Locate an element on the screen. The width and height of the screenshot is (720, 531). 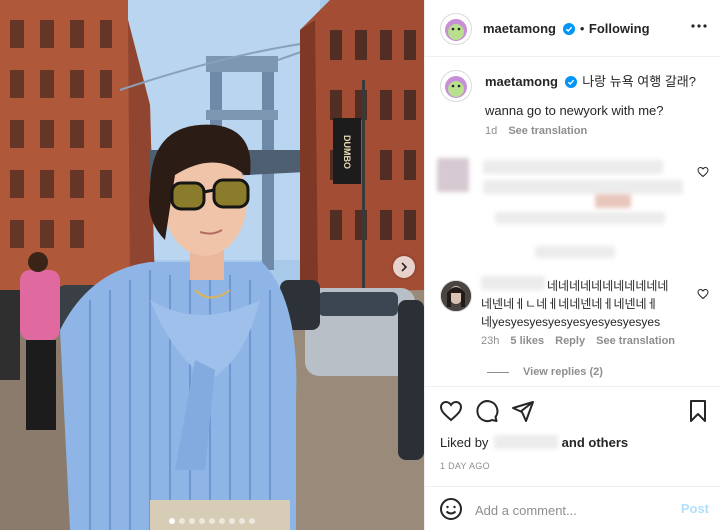
view-replies-label: View replies (2) is located at coordinates (563, 372).